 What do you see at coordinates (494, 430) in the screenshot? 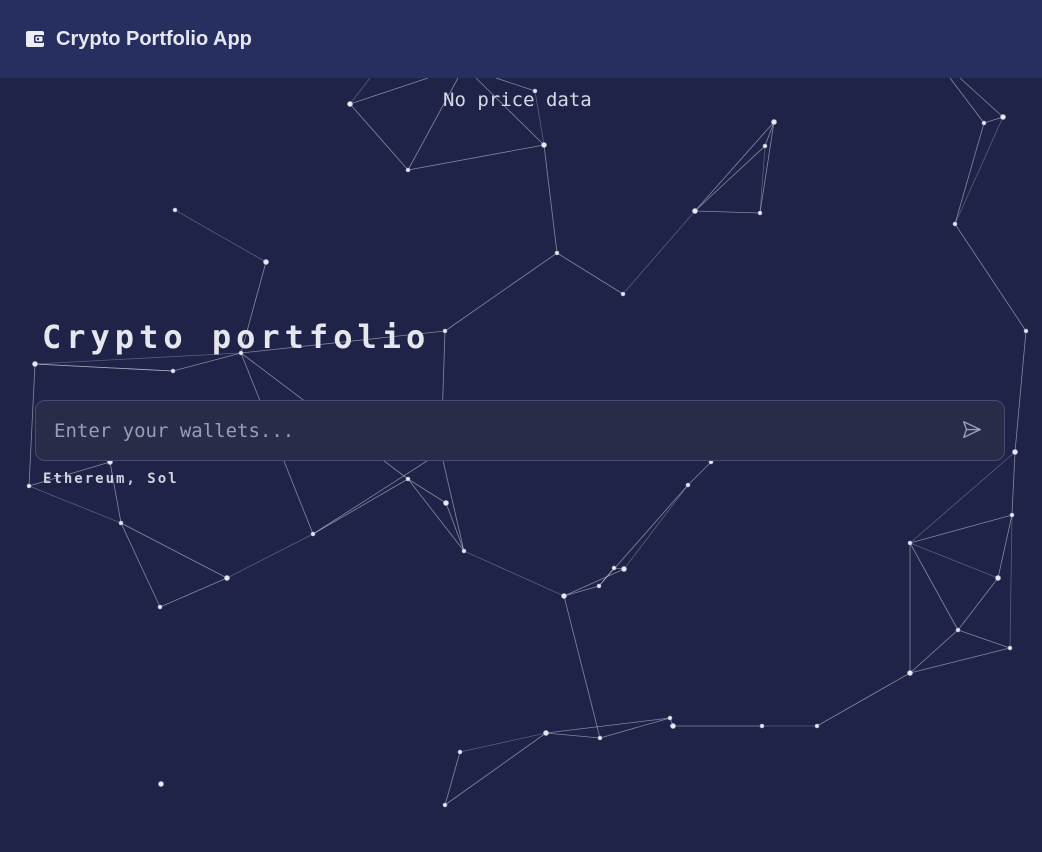
I see `wallet-input` at bounding box center [494, 430].